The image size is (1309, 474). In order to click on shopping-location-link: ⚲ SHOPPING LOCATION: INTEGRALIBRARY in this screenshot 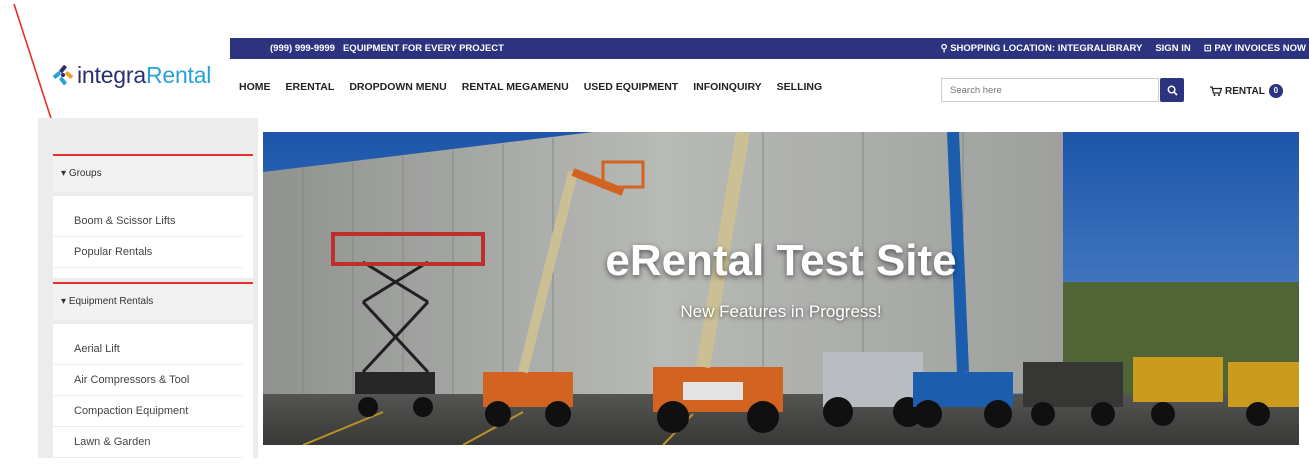, I will do `click(1042, 48)`.